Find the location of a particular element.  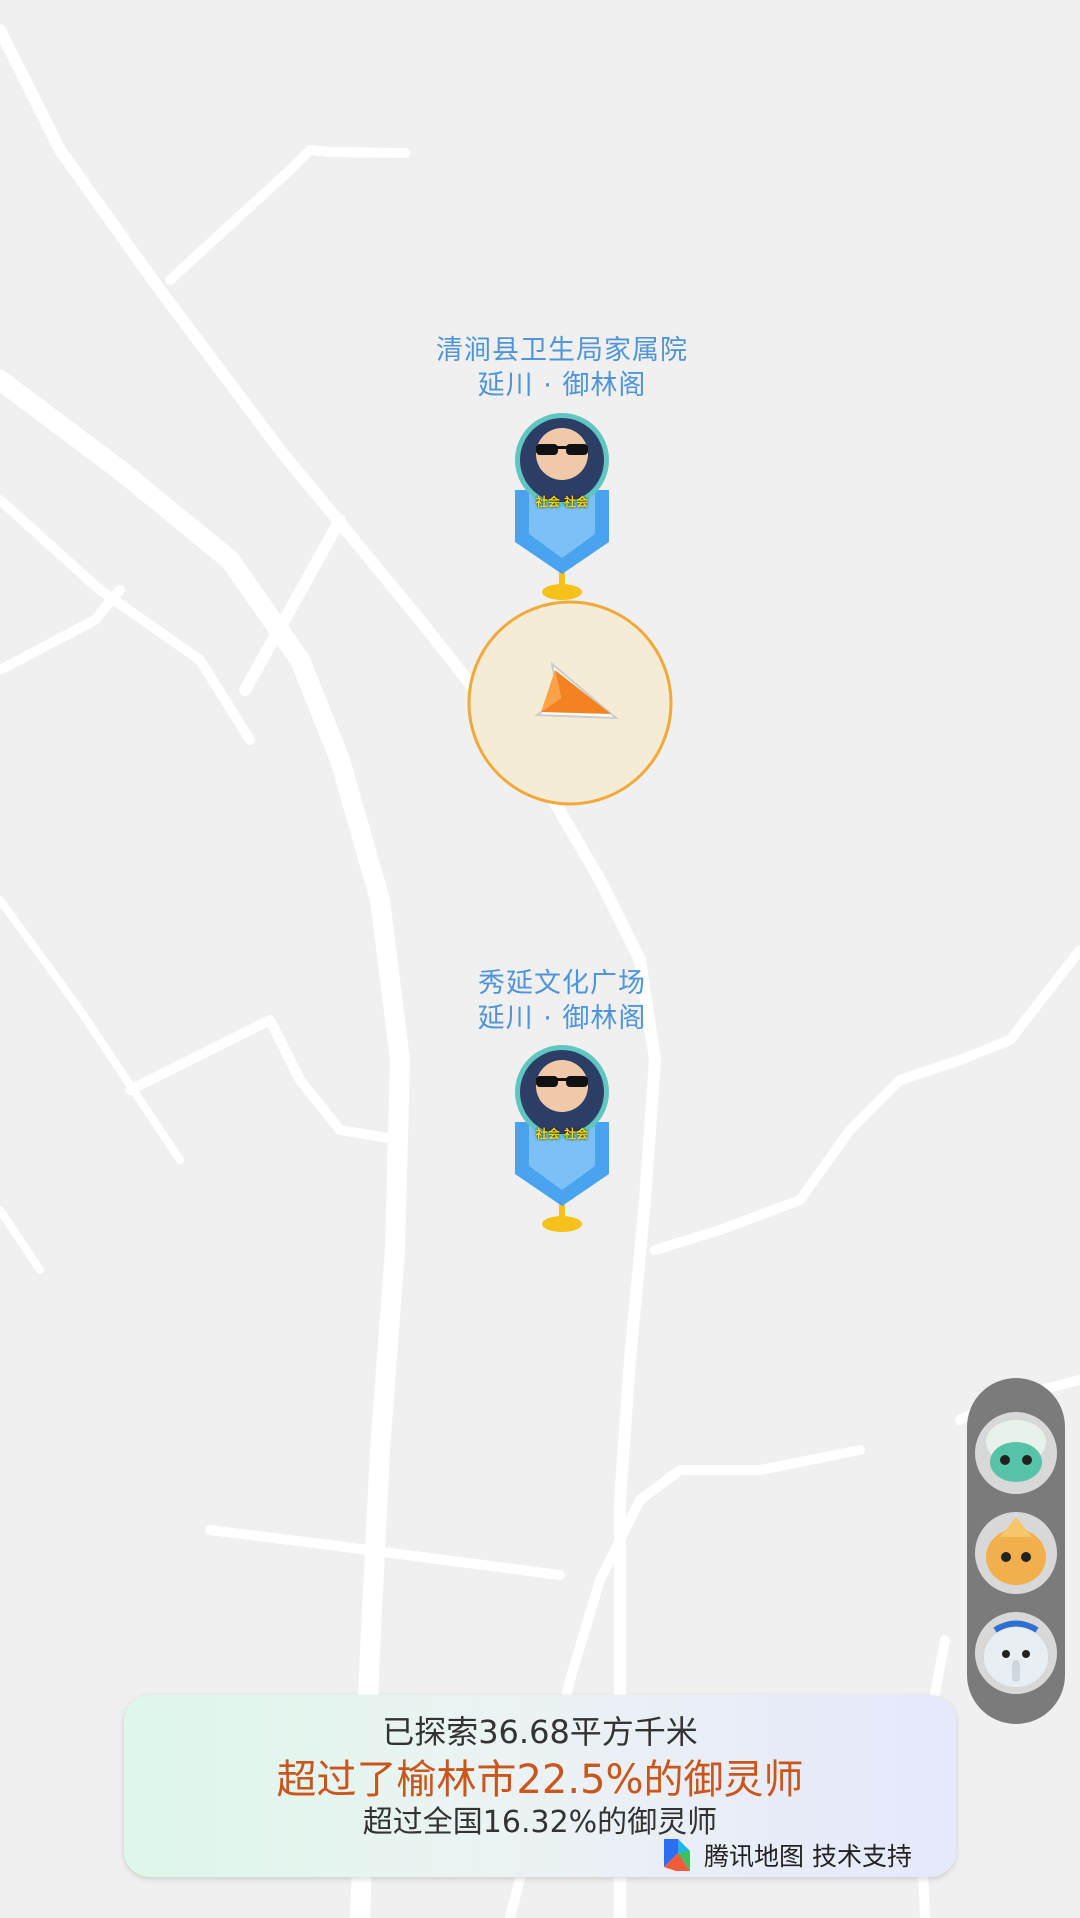

green-spirit-pet is located at coordinates (1016, 1453).